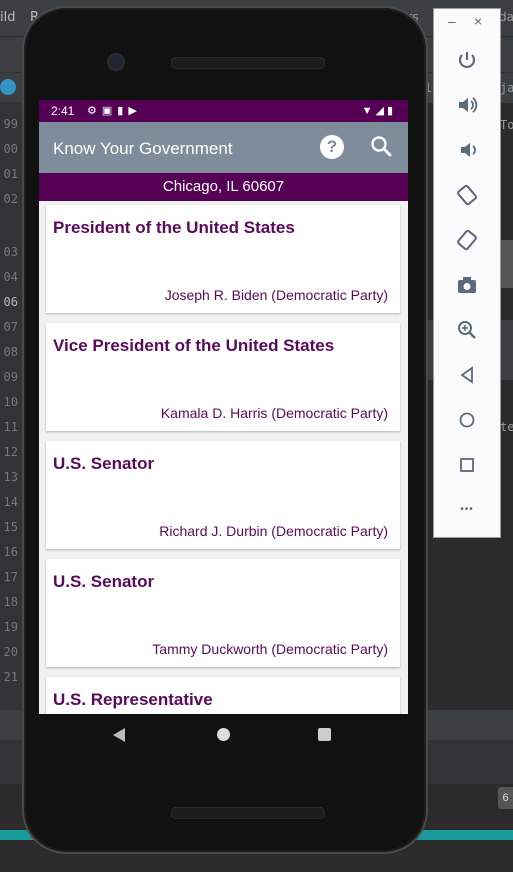 This screenshot has width=513, height=872. I want to click on notification-badge: 6, so click(505, 798).